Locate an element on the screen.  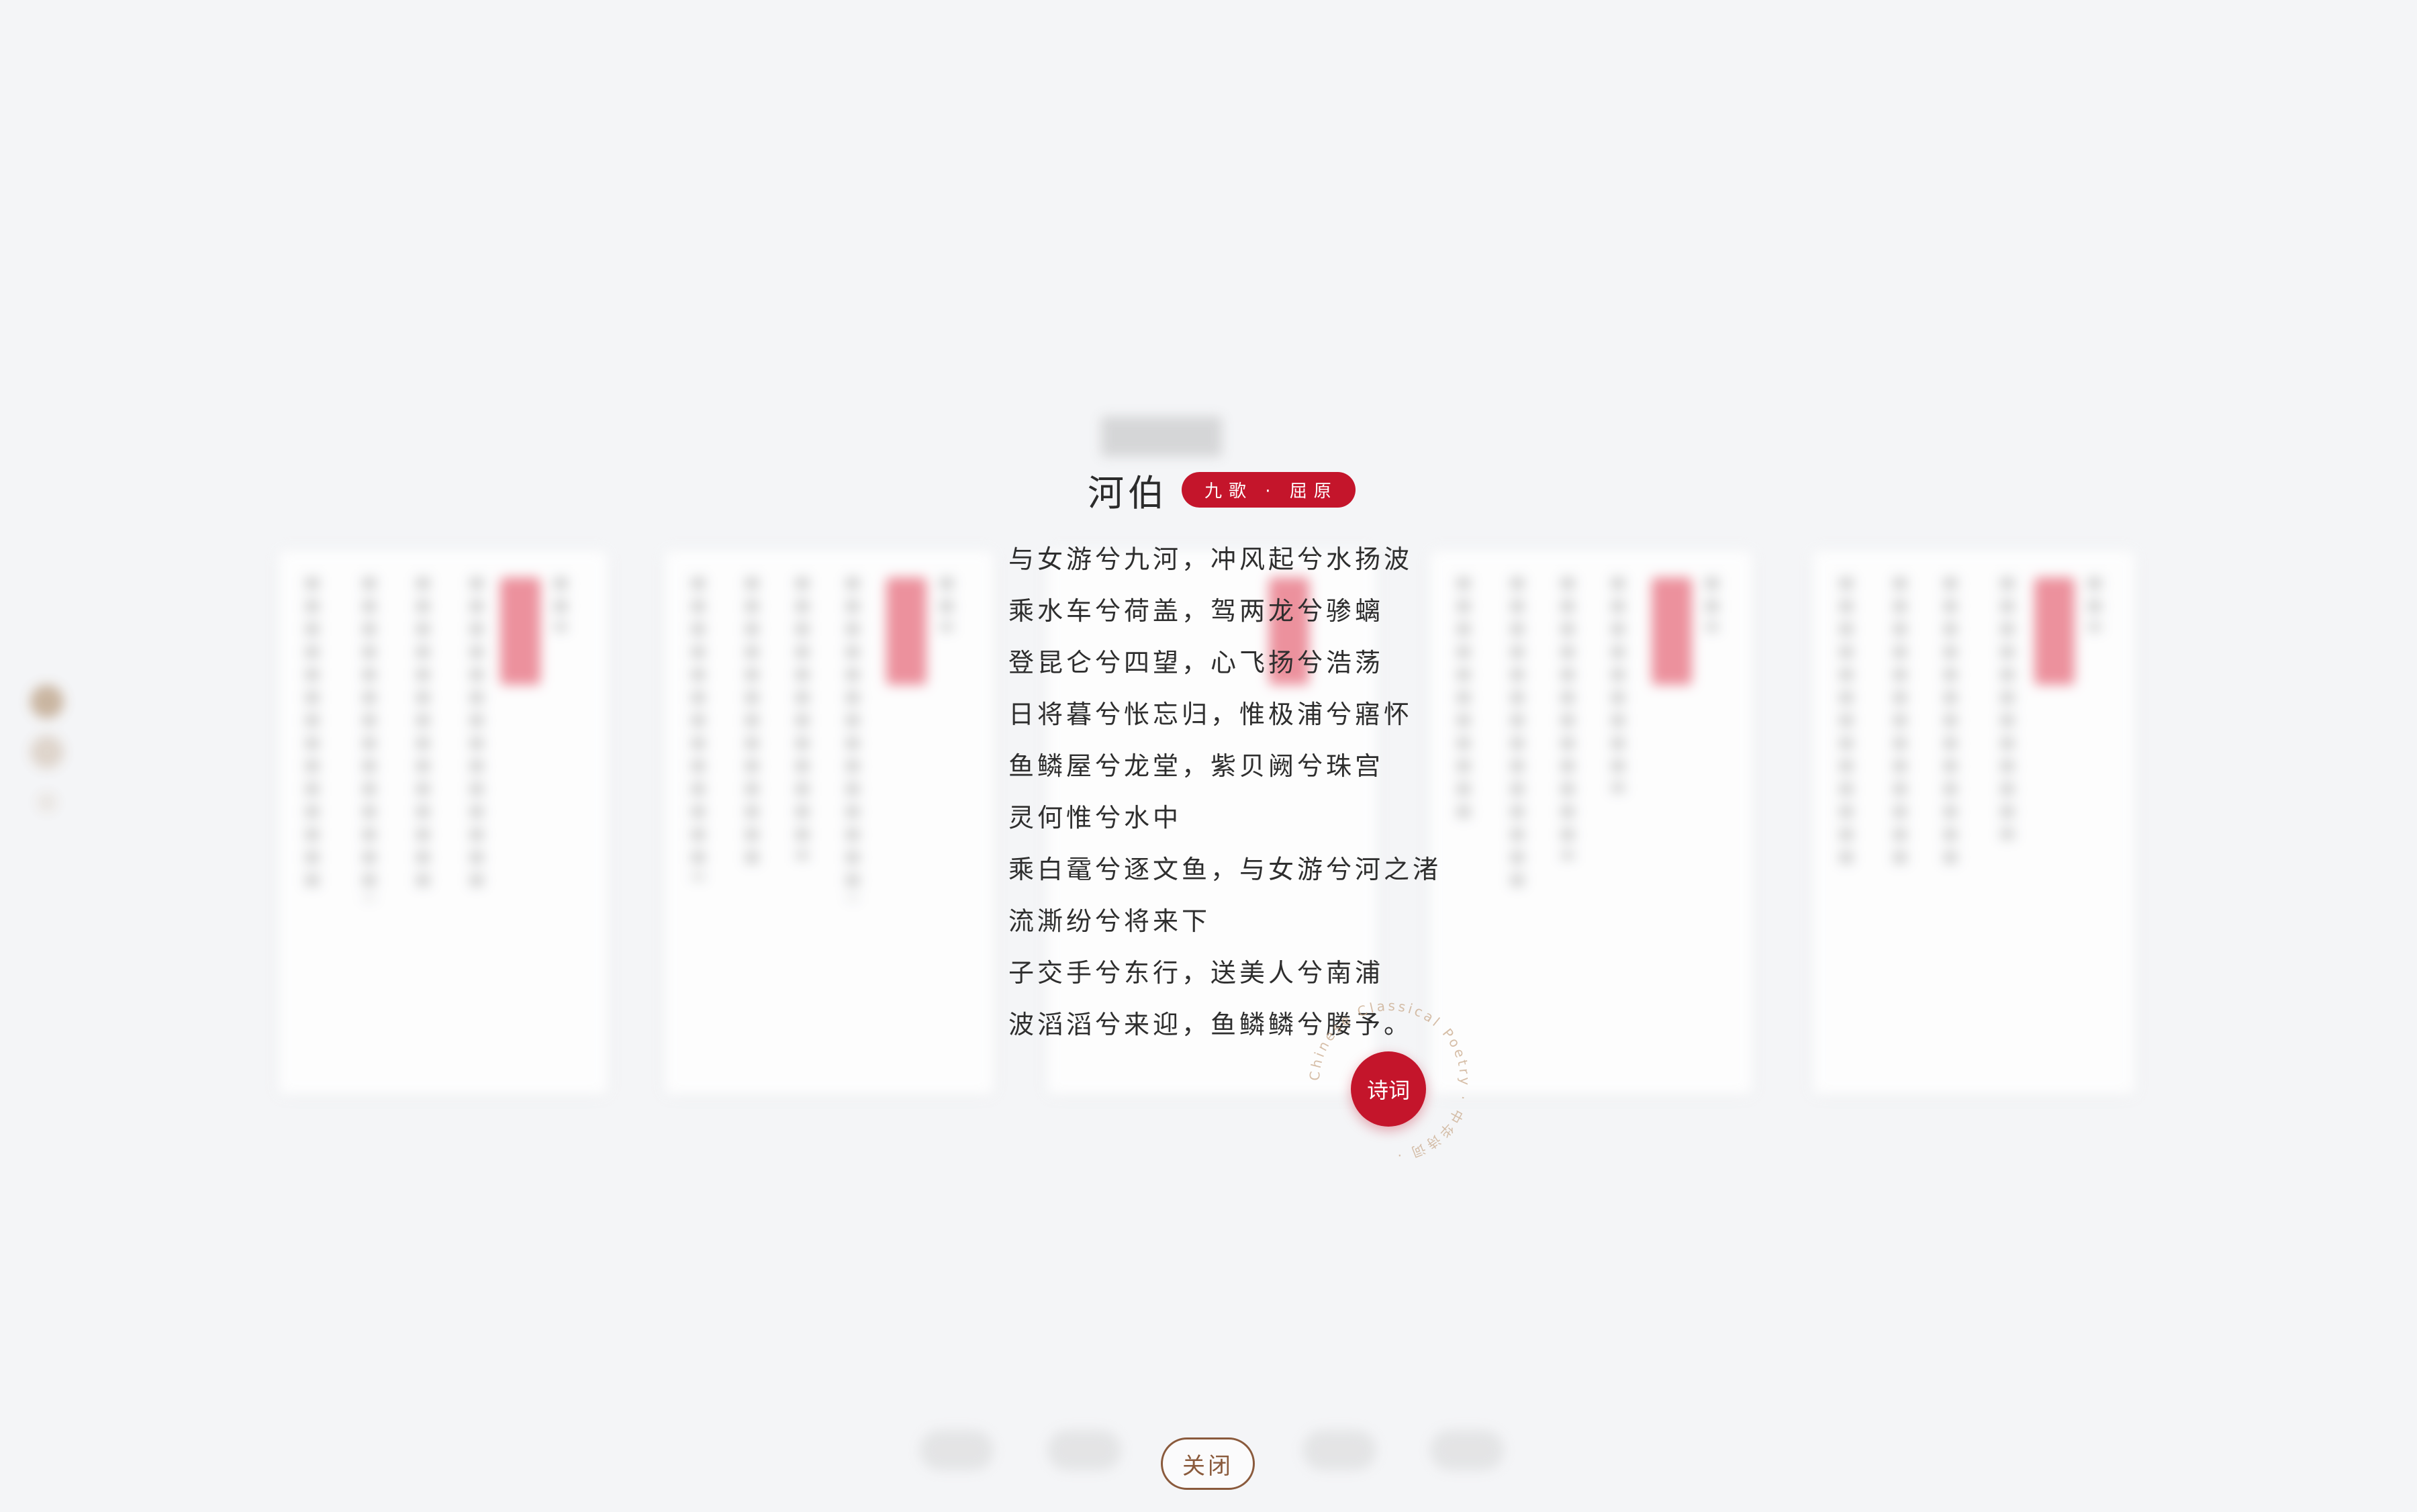
poetry-button: 诗词 is located at coordinates (1389, 1089).